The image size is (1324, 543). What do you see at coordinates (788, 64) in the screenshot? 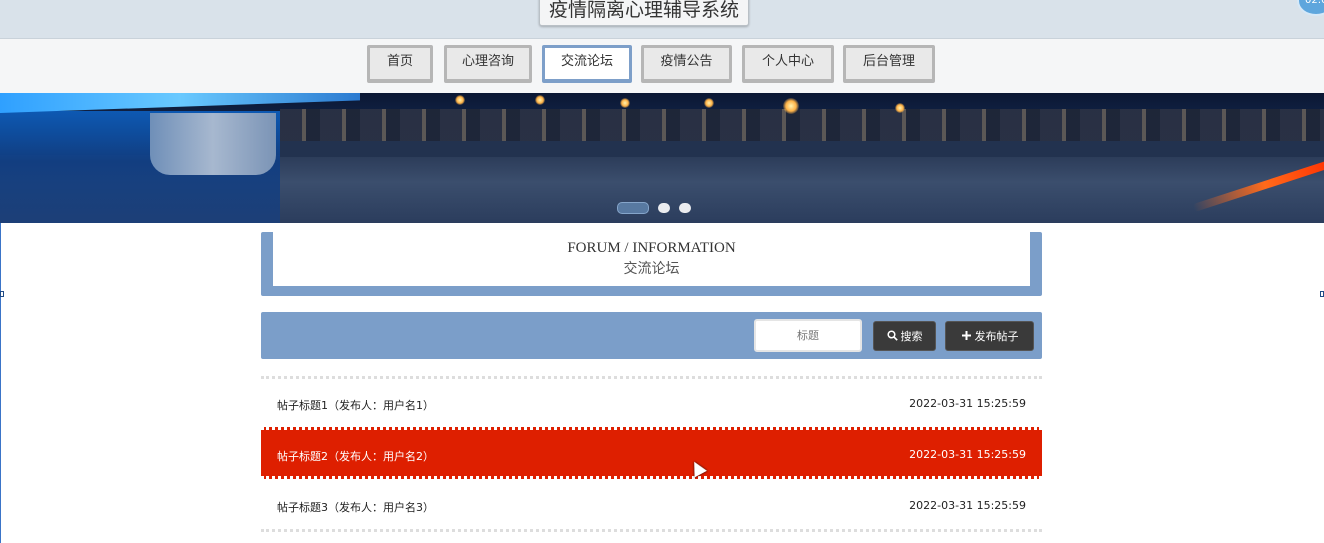
I see `nav-item-personal-center: 个人中心` at bounding box center [788, 64].